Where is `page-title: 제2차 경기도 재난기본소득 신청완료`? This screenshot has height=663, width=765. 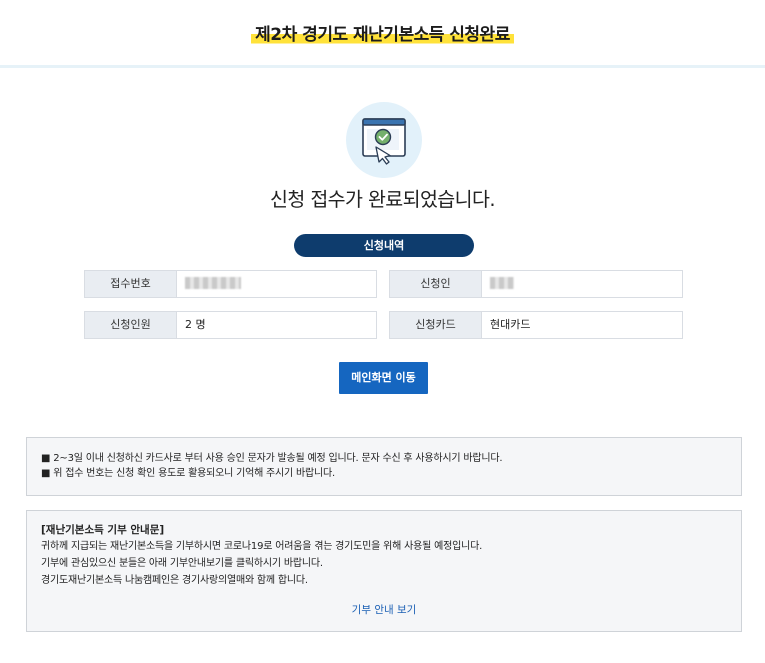 page-title: 제2차 경기도 재난기본소득 신청완료 is located at coordinates (382, 32).